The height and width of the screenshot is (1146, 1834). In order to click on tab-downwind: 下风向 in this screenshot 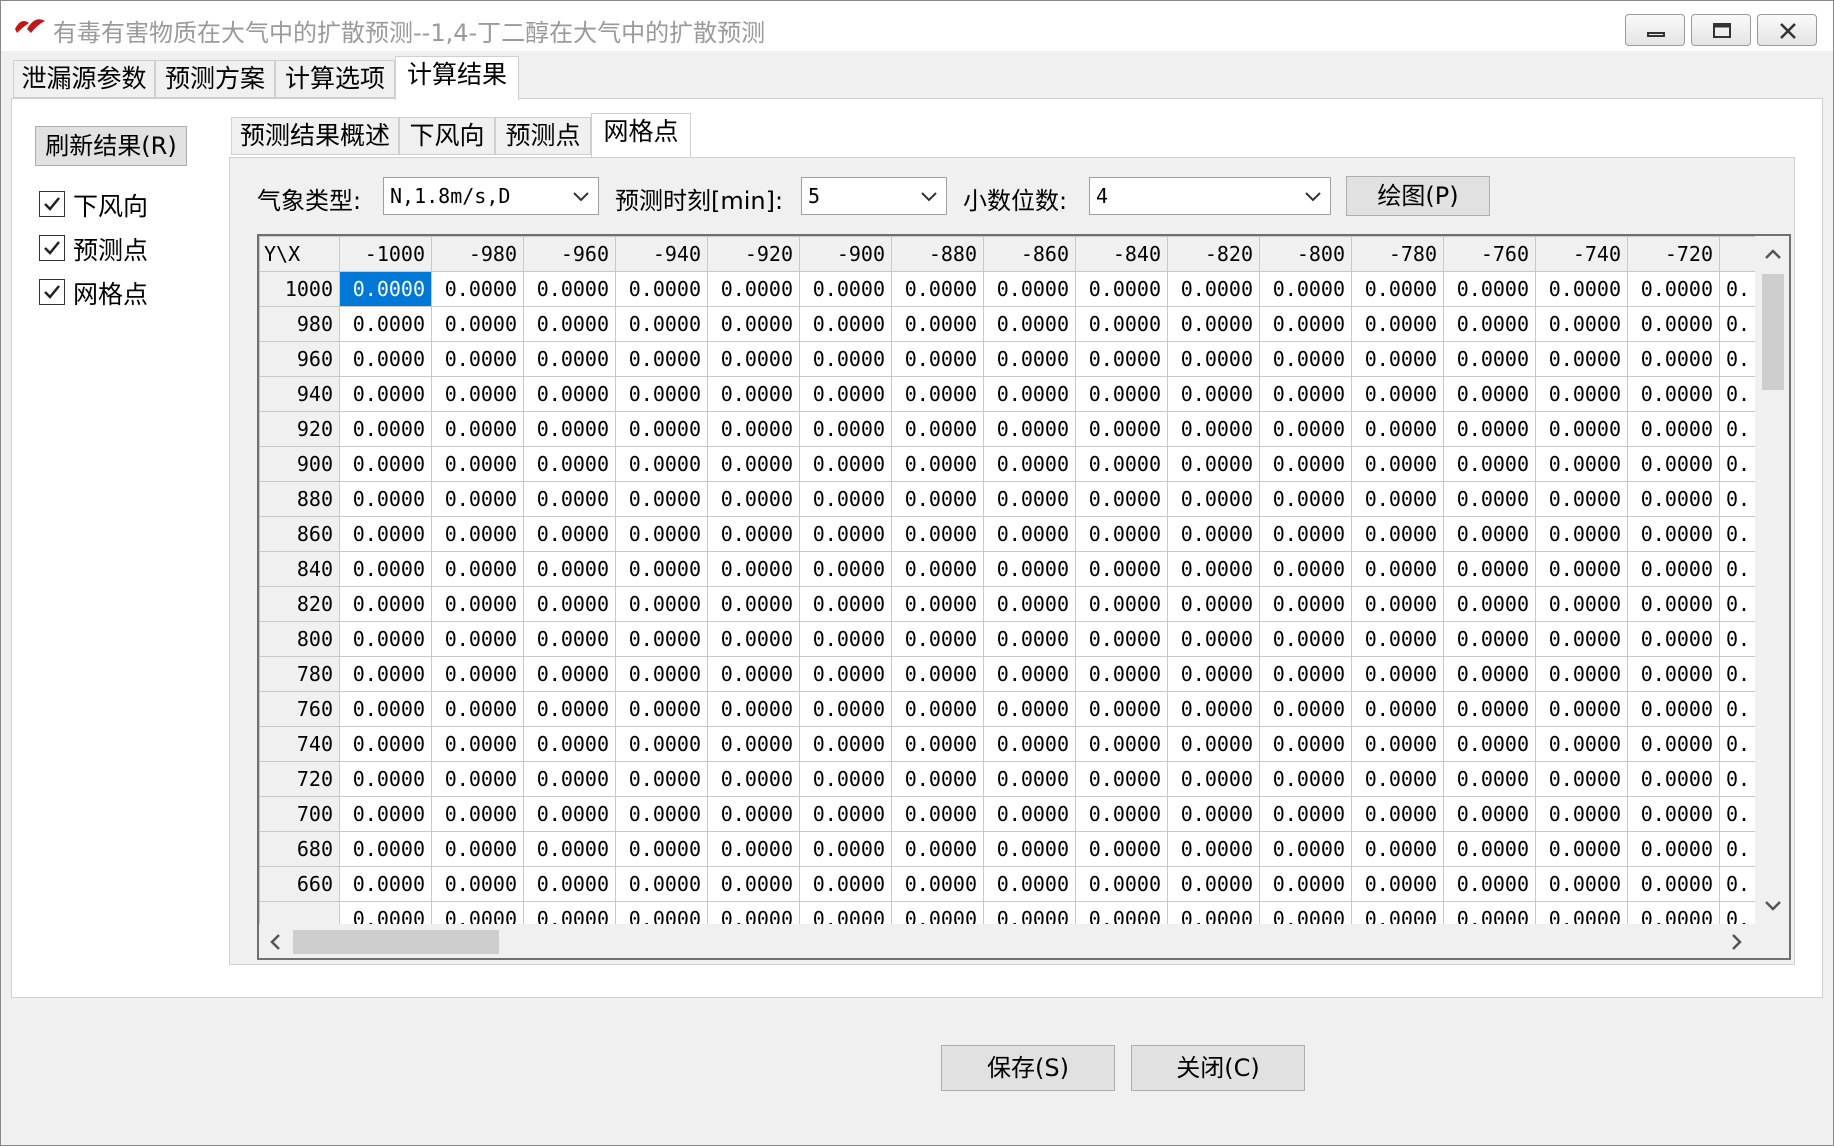, I will do `click(447, 136)`.